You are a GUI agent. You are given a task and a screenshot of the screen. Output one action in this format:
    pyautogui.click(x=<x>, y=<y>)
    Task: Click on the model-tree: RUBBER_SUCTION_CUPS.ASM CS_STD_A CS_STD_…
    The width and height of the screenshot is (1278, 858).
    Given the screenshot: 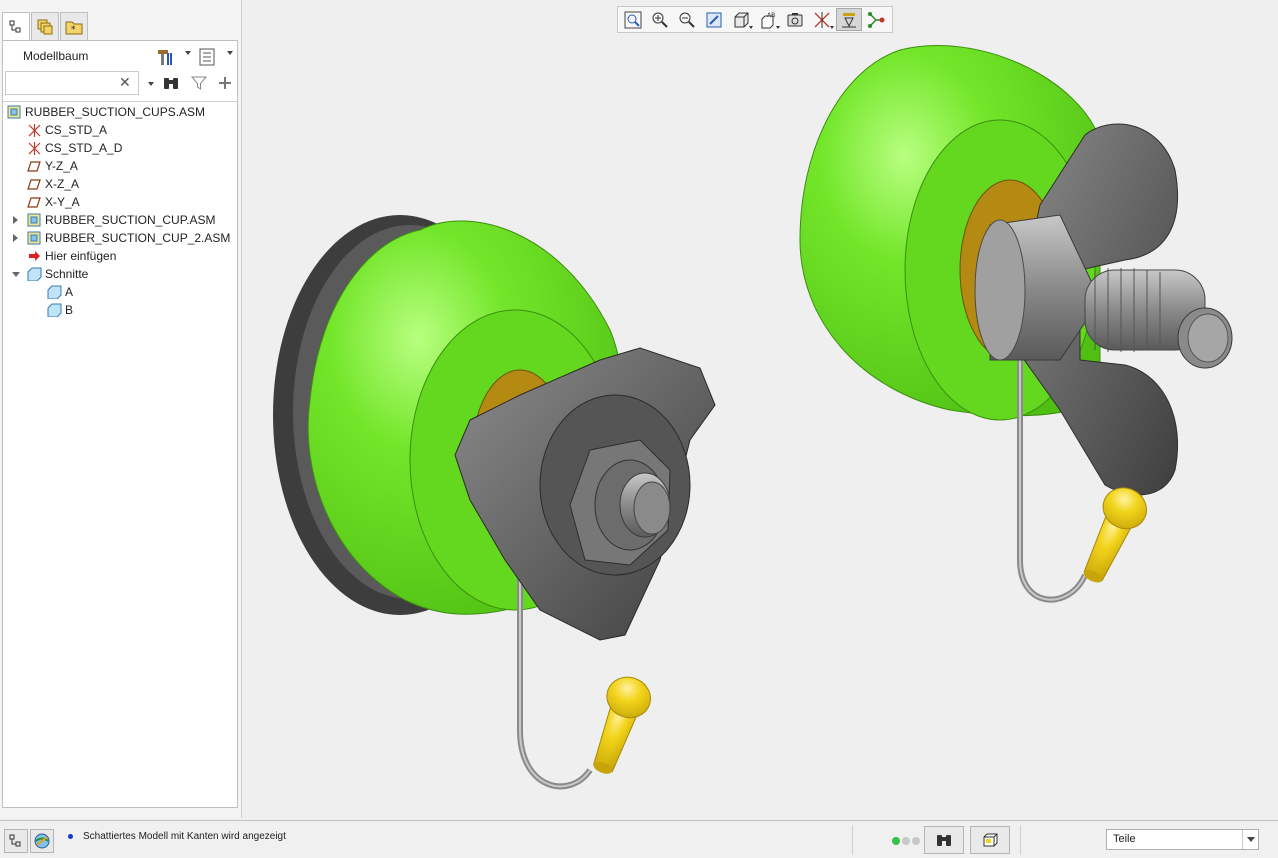 What is the action you would take?
    pyautogui.click(x=120, y=211)
    